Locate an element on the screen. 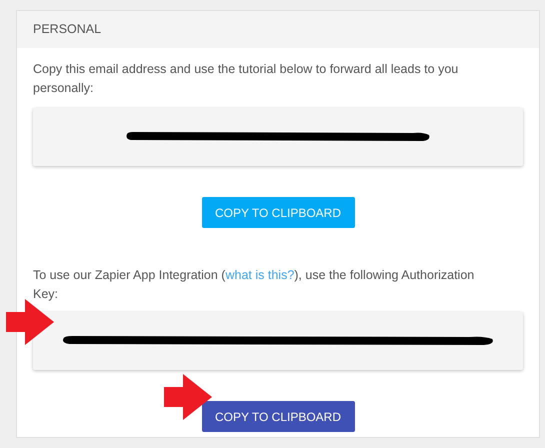 The width and height of the screenshot is (545, 448). instruction-text: To use our Zapier App Integration (what is this?), use the following Authorization Key: is located at coordinates (254, 285).